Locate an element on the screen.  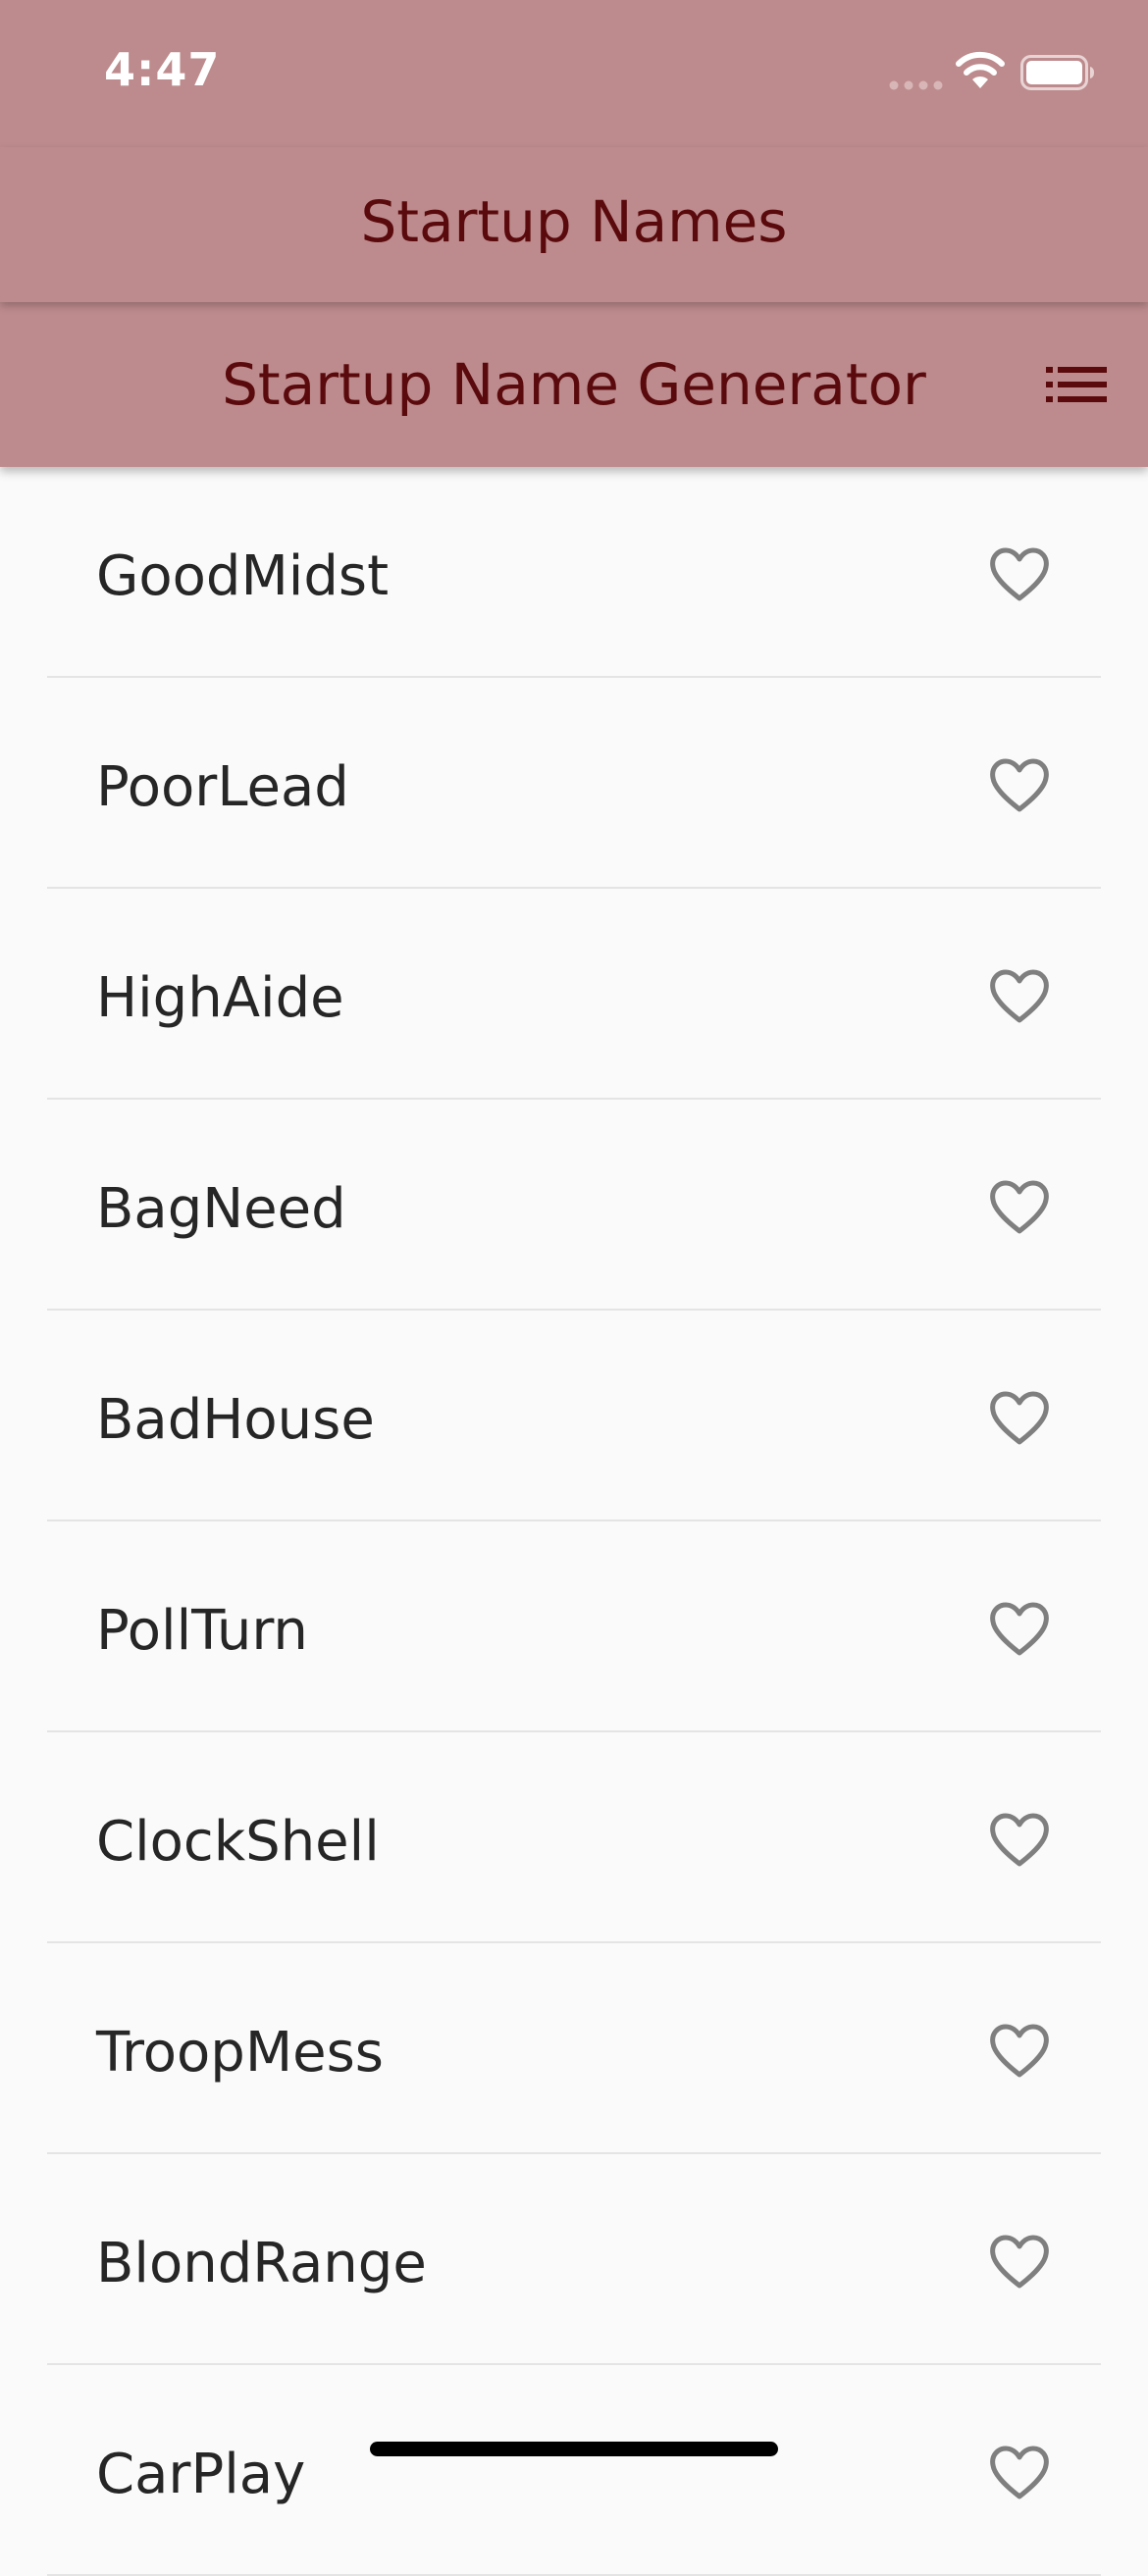
list-item-name: PoorLead is located at coordinates (222, 787).